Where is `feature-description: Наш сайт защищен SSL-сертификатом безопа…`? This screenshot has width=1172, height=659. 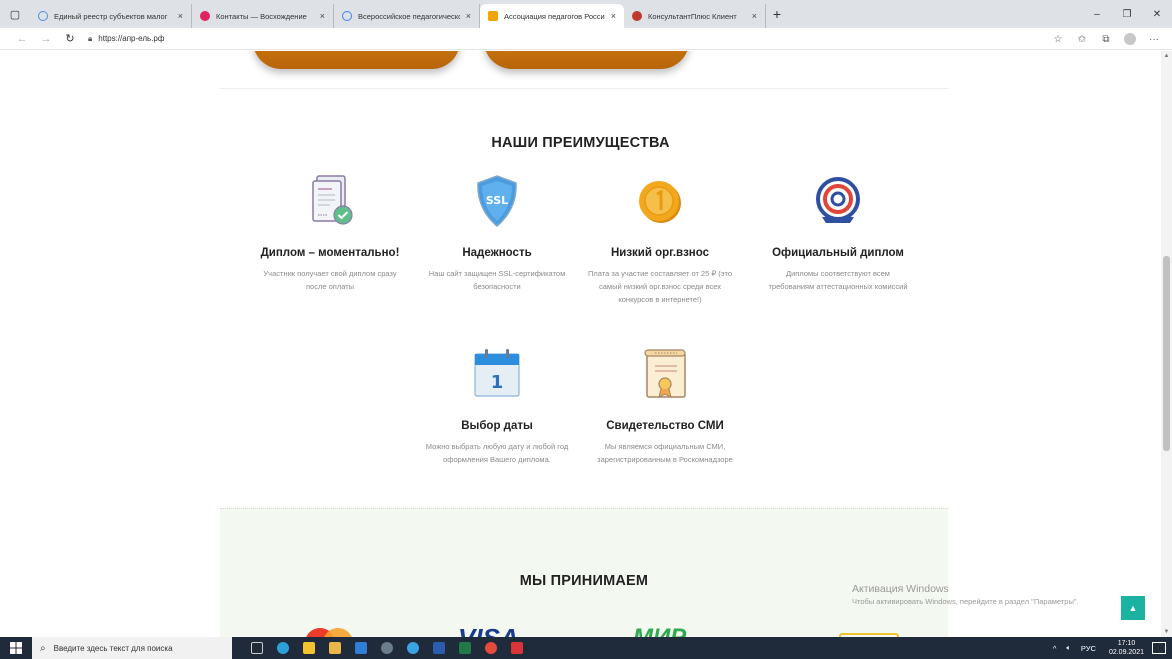 feature-description: Наш сайт защищен SSL-сертификатом безопа… is located at coordinates (497, 280).